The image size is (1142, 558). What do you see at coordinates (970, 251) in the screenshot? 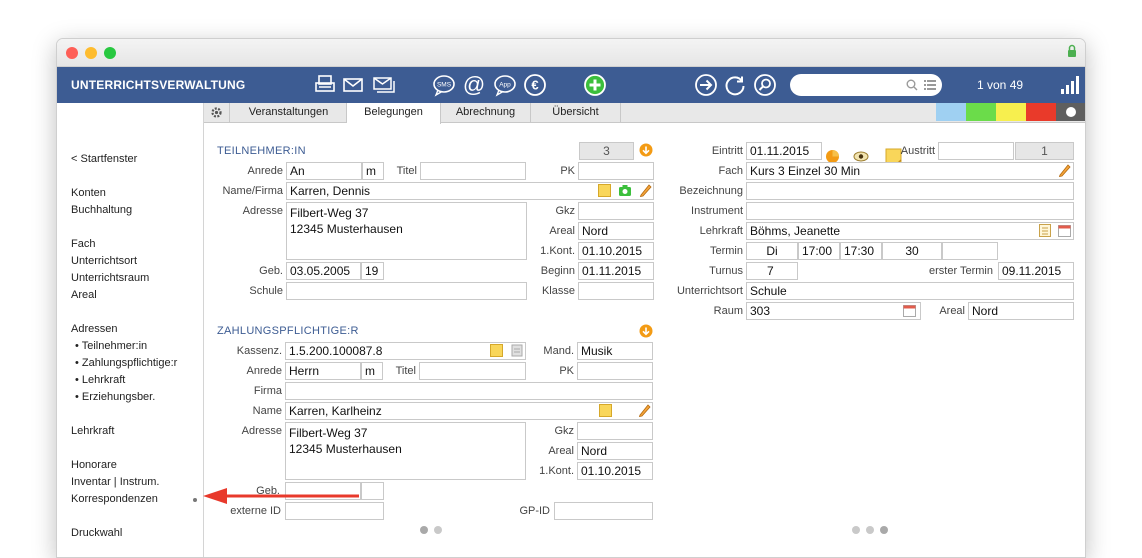
I see `termin-extra-field` at bounding box center [970, 251].